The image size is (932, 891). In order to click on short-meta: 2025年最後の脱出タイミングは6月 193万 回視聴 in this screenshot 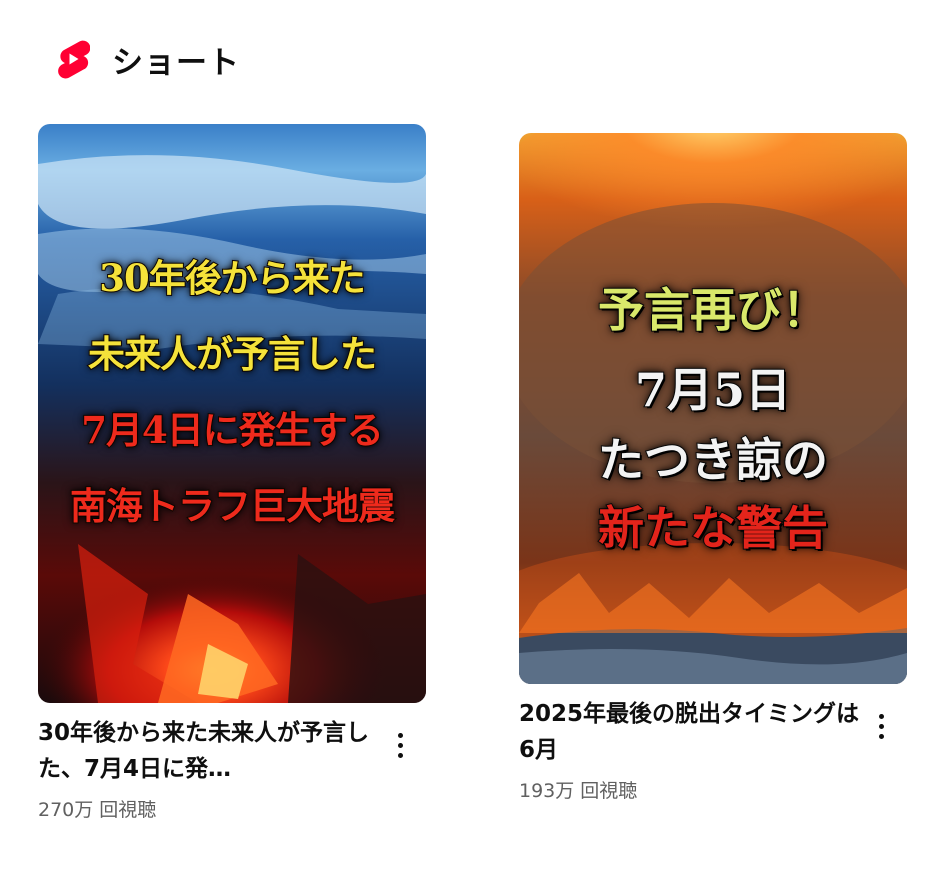, I will do `click(713, 749)`.